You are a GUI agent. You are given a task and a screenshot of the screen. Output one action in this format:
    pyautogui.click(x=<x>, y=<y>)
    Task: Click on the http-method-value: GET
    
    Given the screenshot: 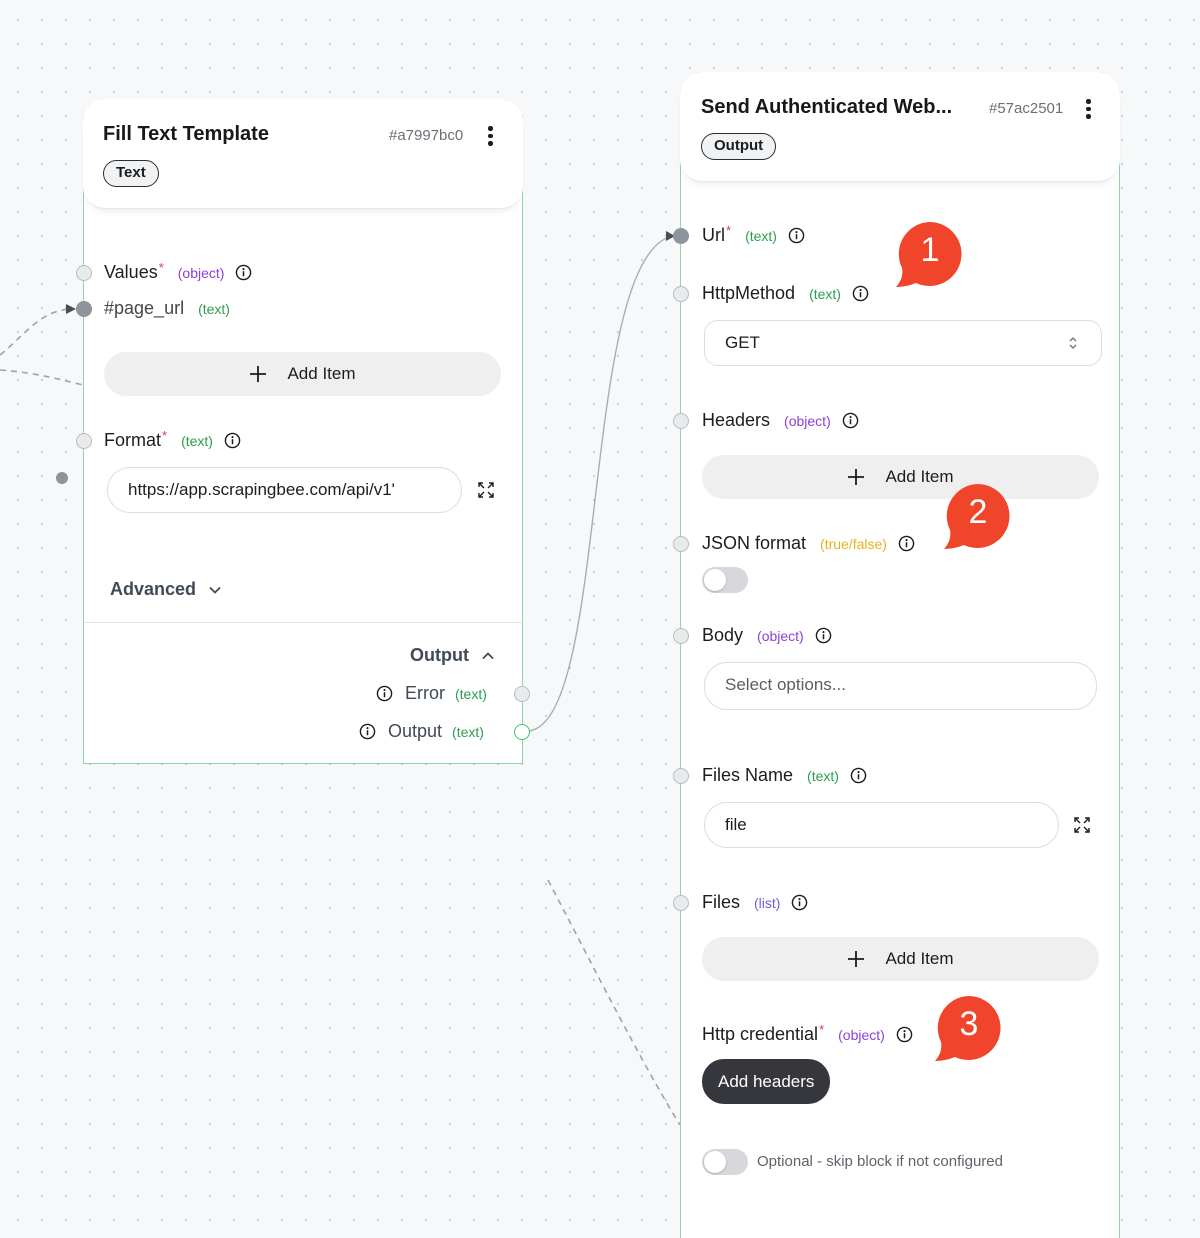 What is the action you would take?
    pyautogui.click(x=742, y=342)
    